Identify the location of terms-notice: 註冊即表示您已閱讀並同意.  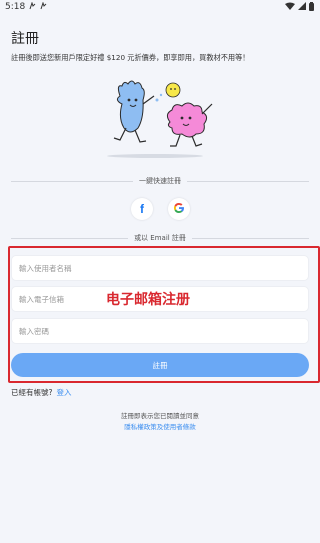
(160, 416).